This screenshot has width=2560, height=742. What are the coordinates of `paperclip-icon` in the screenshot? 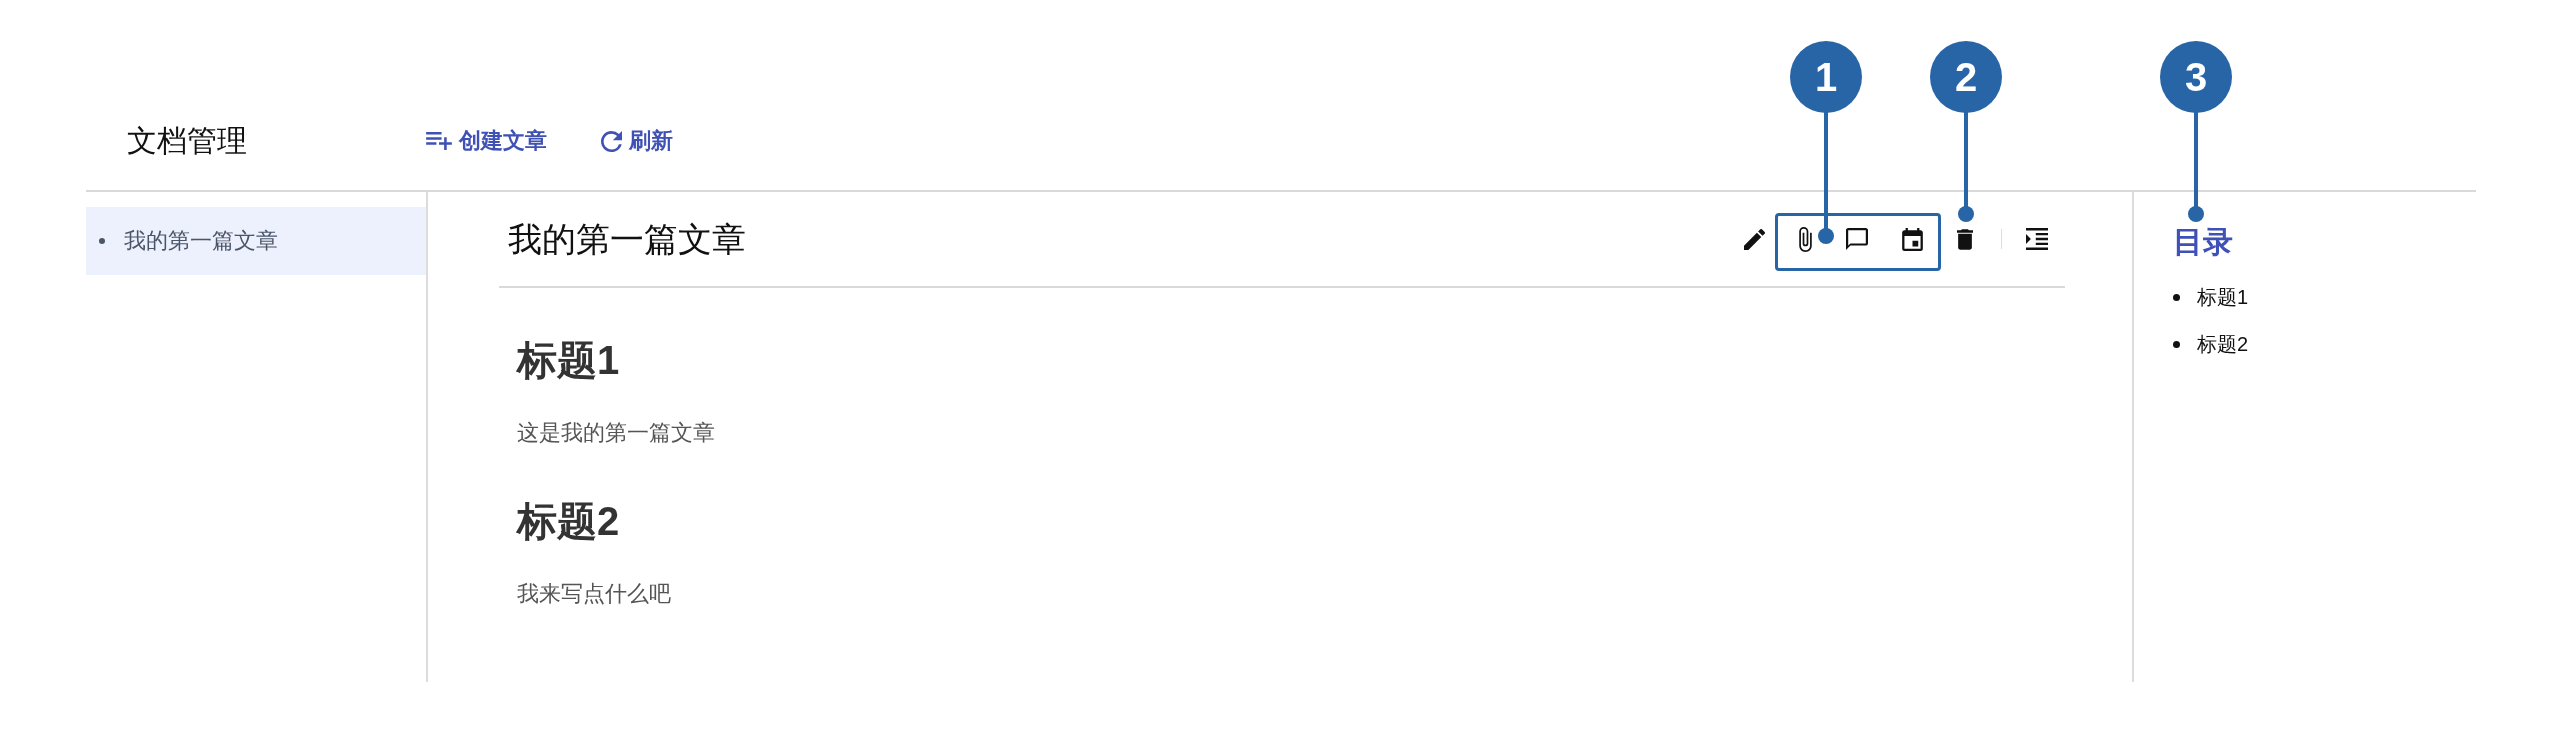 It's located at (1805, 239).